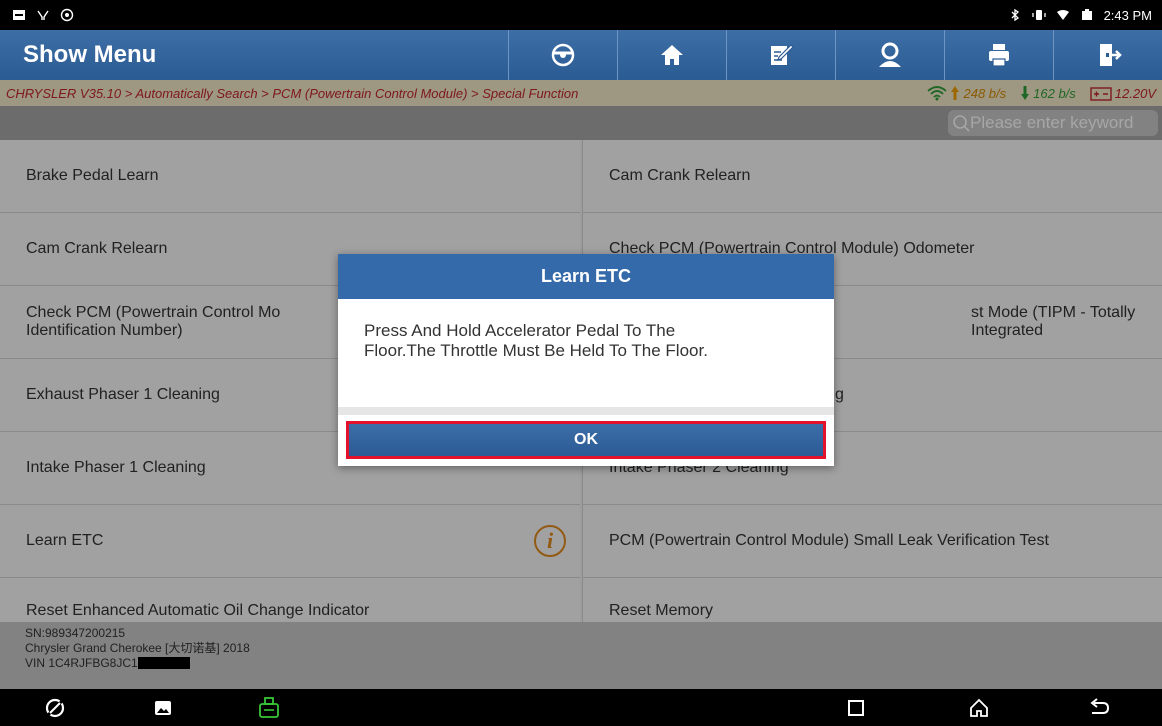 This screenshot has width=1162, height=726. Describe the element at coordinates (581, 15) in the screenshot. I see `status-bar: 2:43 PM` at that location.